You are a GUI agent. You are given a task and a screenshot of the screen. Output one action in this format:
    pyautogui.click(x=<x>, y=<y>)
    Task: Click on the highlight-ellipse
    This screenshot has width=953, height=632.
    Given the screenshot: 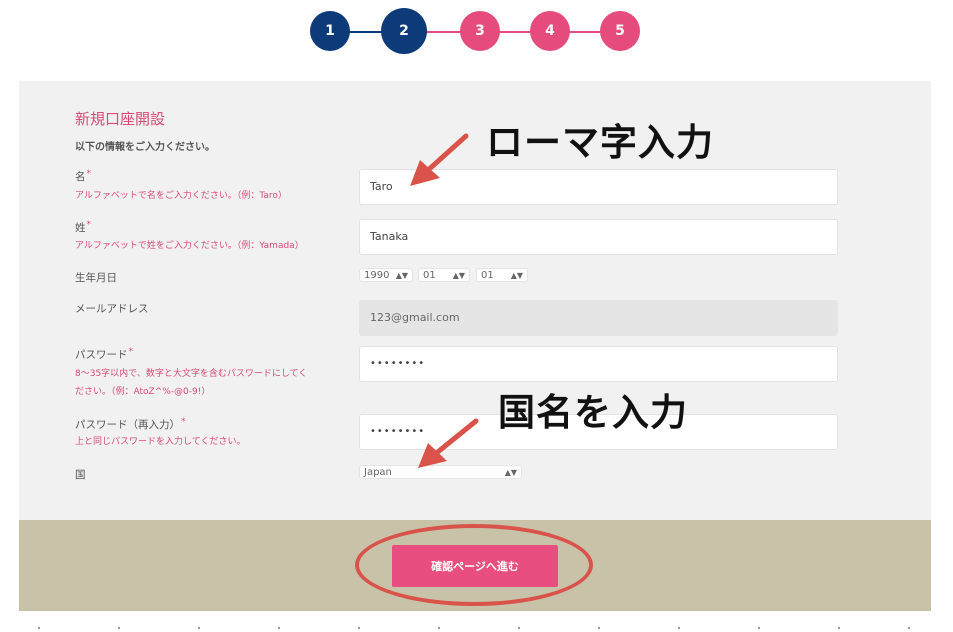 What is the action you would take?
    pyautogui.click(x=474, y=565)
    